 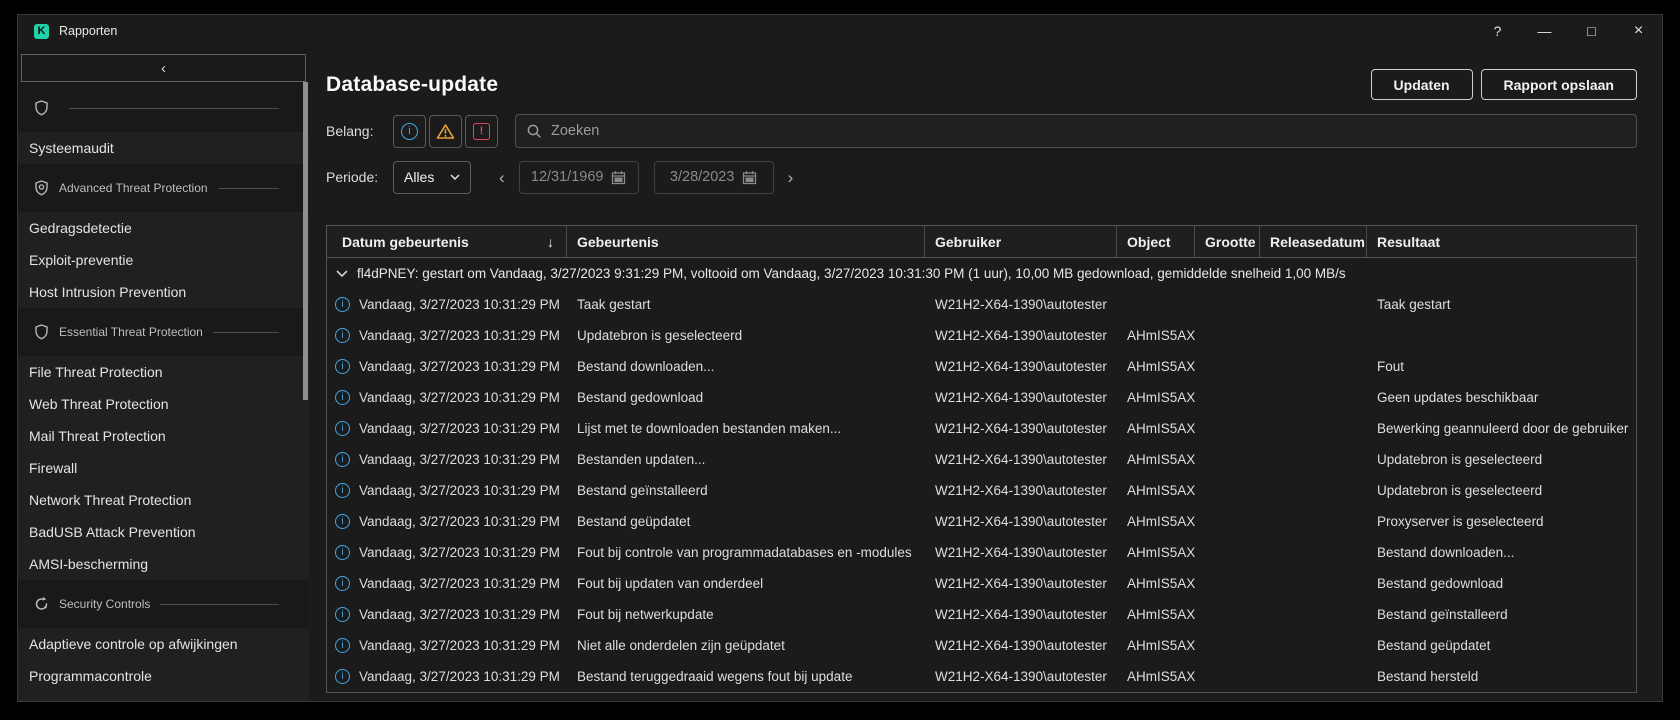 What do you see at coordinates (640, 397) in the screenshot?
I see `cell-gebeurtenis: Bestand gedownload` at bounding box center [640, 397].